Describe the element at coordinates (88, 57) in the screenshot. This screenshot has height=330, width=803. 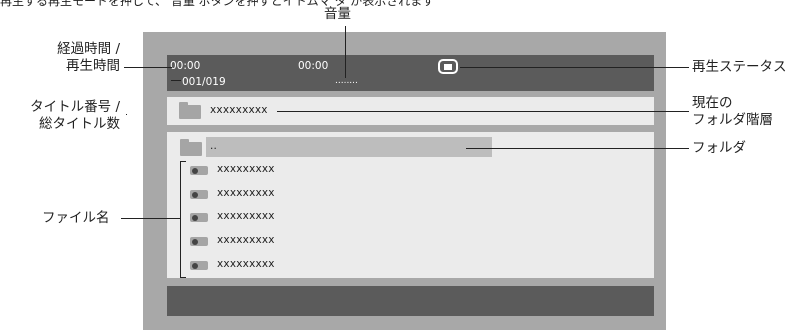
I see `elapsed-time-callout: 経過時間 / 再生時間` at that location.